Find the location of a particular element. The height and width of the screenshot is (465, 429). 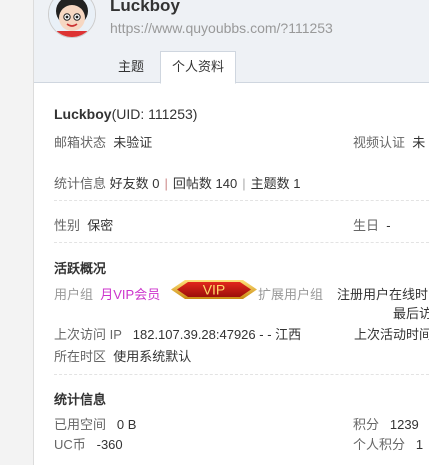

user-group-row: 用户组 月VIP会员 is located at coordinates (107, 293).